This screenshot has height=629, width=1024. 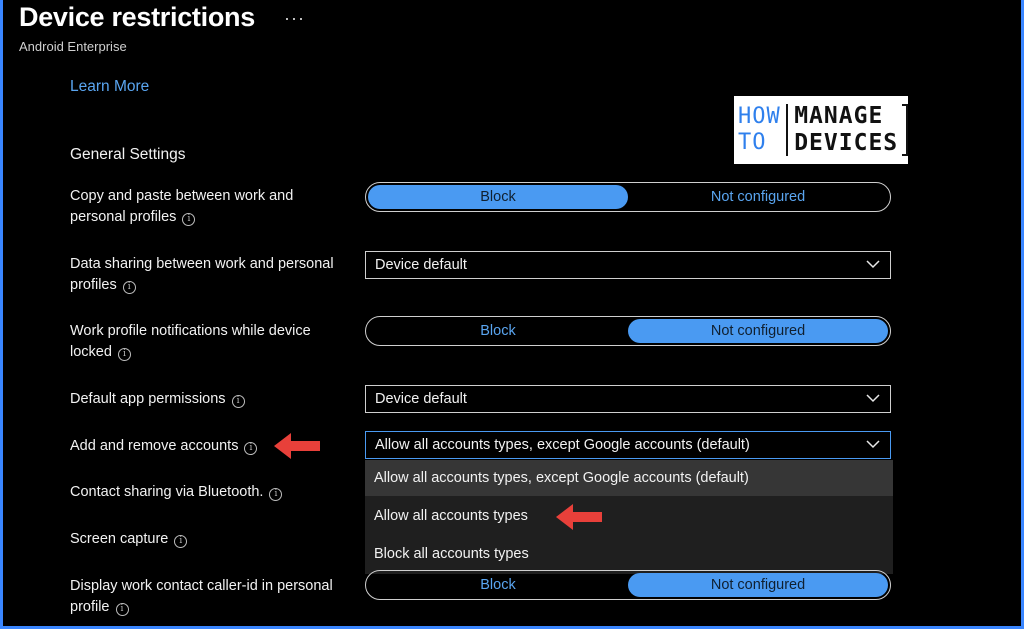 I want to click on copy-paste-label-line1: Copy and paste between work and, so click(x=182, y=196).